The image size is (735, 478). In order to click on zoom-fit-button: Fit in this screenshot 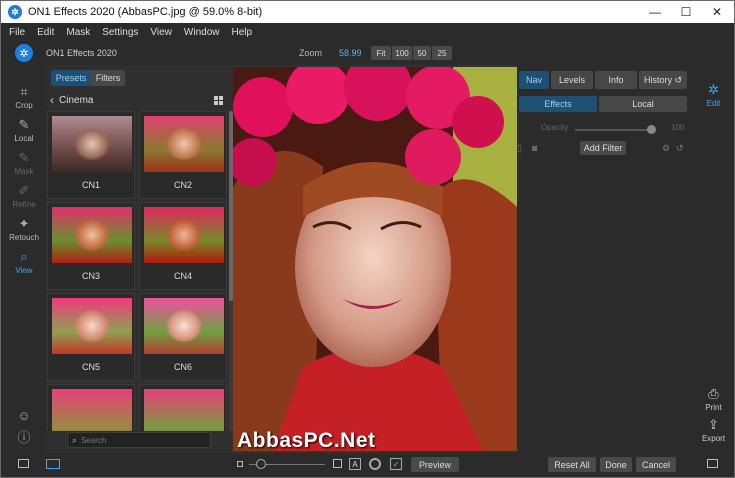, I will do `click(381, 53)`.